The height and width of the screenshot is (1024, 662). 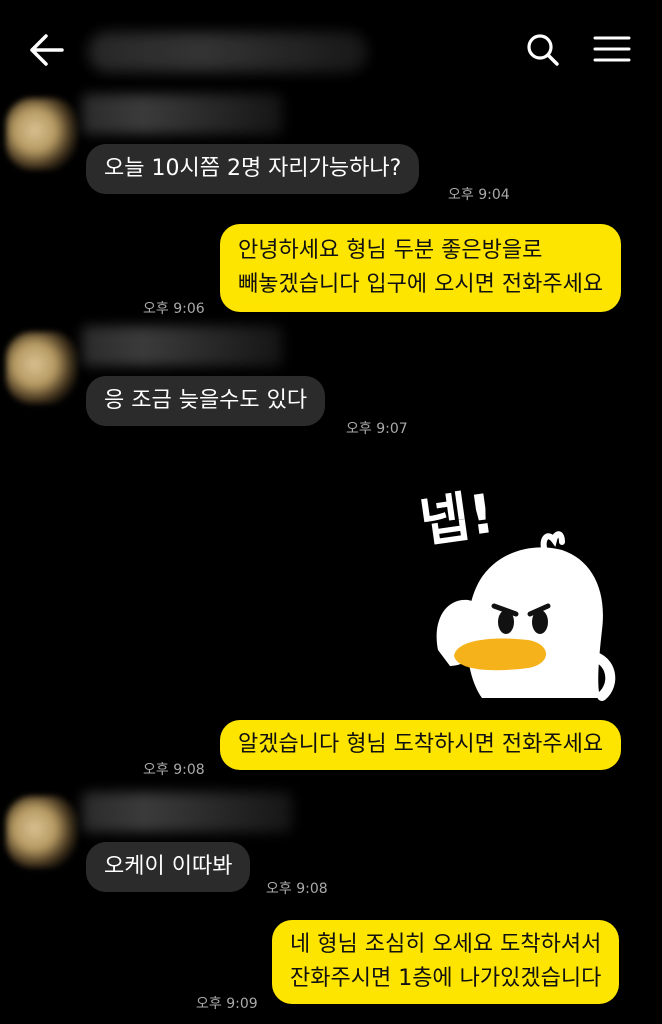 I want to click on chat-title-blurred, so click(x=228, y=52).